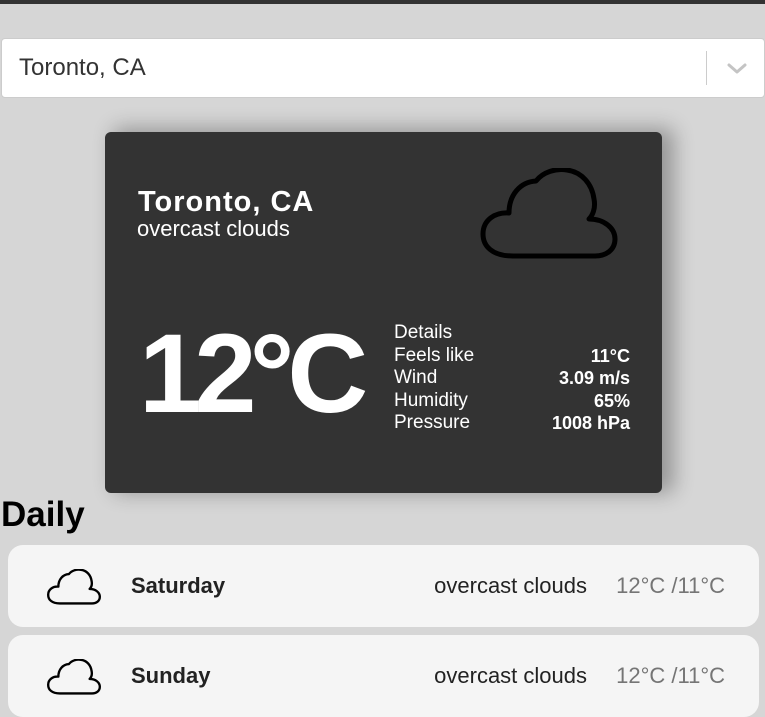 Image resolution: width=765 pixels, height=717 pixels. Describe the element at coordinates (512, 356) in the screenshot. I see `detail-row-feels-like: Feels like 11°C` at that location.